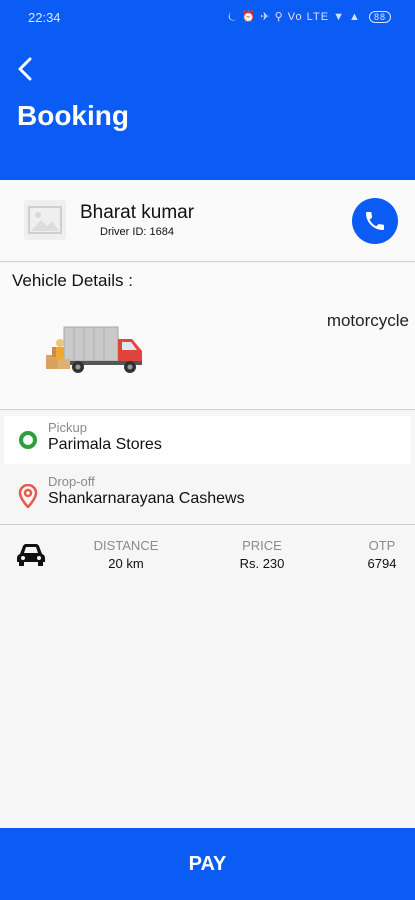 The width and height of the screenshot is (415, 900). What do you see at coordinates (379, 17) in the screenshot?
I see `battery-icon: 88` at bounding box center [379, 17].